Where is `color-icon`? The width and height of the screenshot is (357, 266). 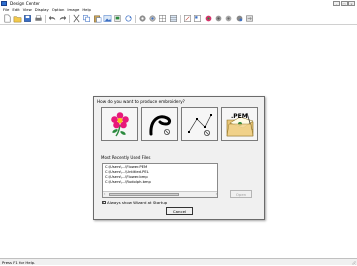
color-icon is located at coordinates (208, 19).